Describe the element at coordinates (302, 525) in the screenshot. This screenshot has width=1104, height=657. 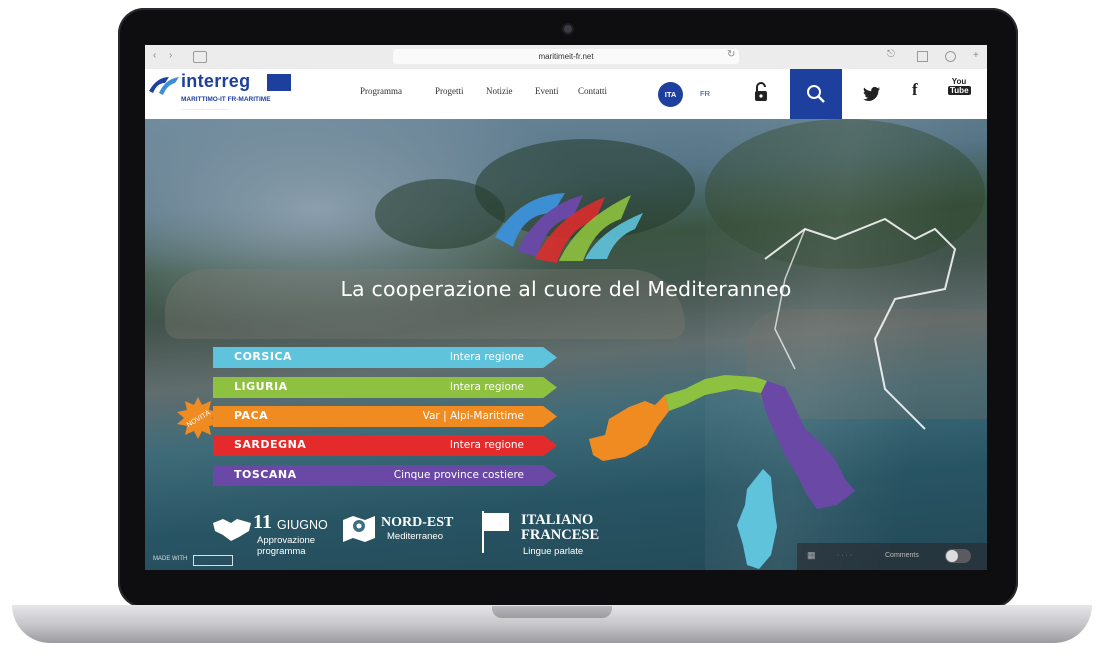
I see `date-month: GIUGNO` at that location.